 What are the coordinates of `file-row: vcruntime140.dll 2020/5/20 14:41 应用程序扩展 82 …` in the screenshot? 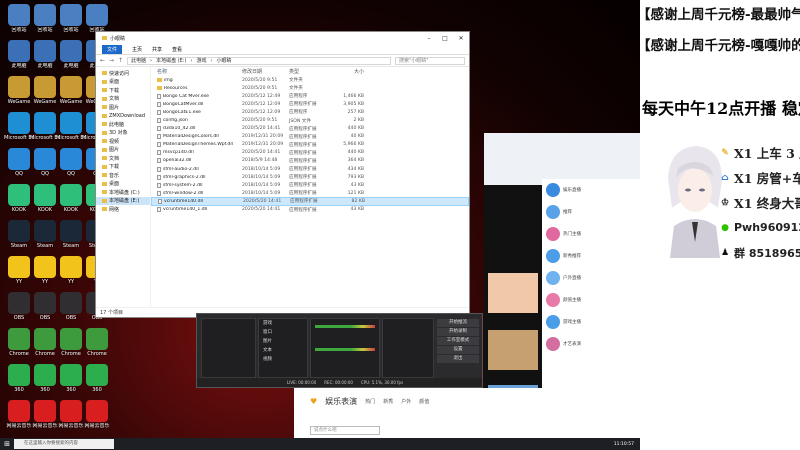 It's located at (310, 201).